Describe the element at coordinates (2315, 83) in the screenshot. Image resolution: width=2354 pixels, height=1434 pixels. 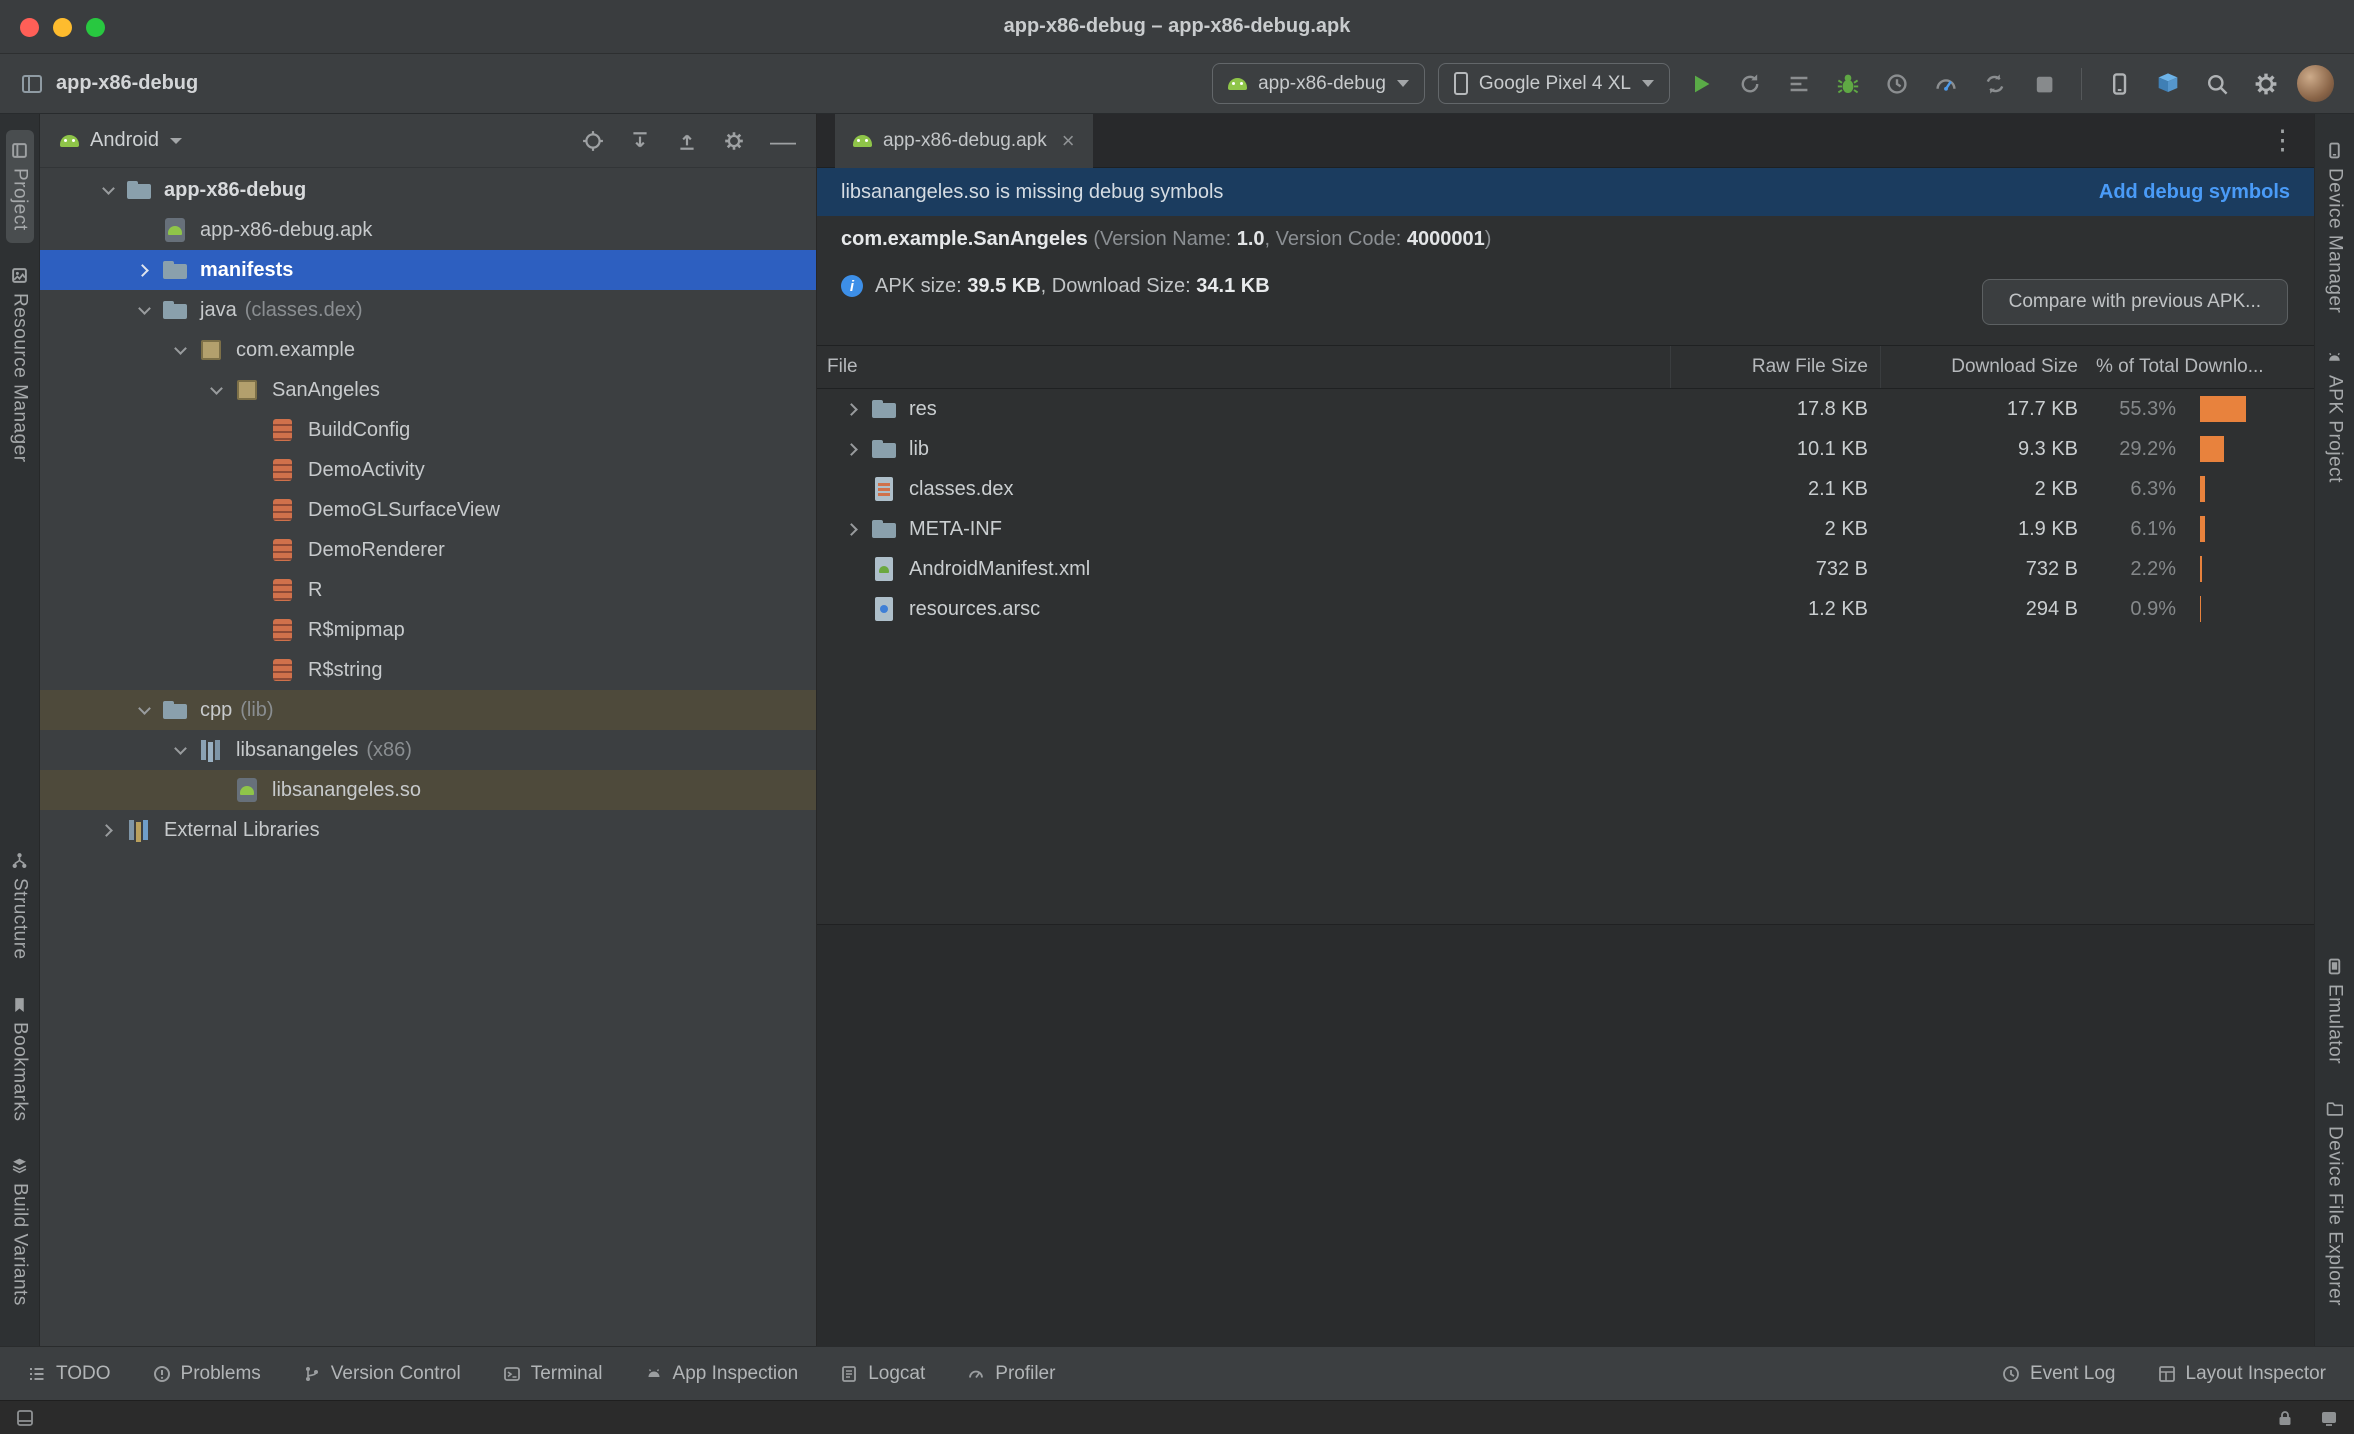
I see `user-avatar` at that location.